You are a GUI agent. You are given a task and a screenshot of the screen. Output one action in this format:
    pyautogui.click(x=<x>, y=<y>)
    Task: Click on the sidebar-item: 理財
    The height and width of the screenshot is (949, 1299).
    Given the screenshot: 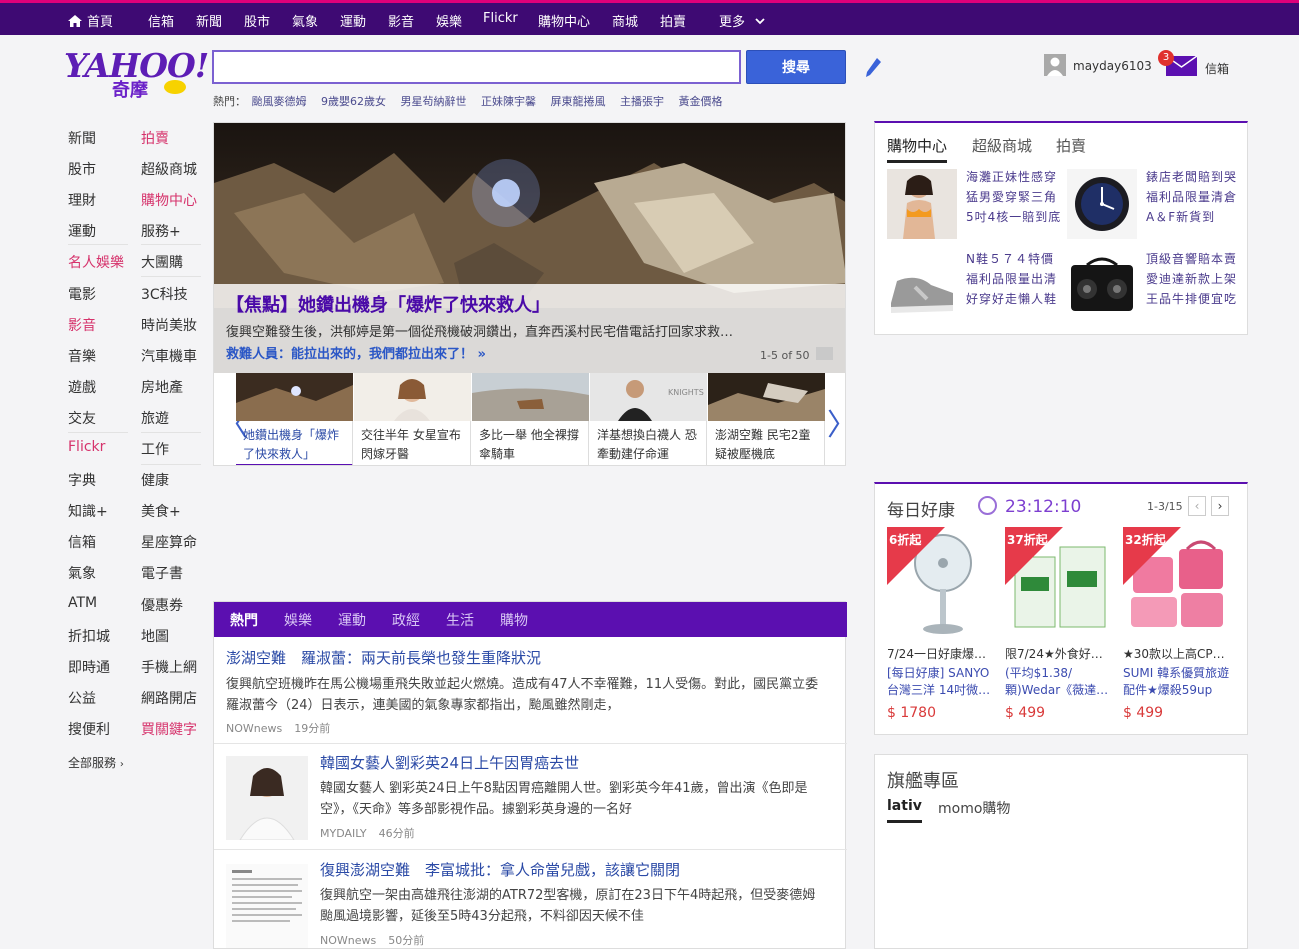 What is the action you would take?
    pyautogui.click(x=82, y=200)
    